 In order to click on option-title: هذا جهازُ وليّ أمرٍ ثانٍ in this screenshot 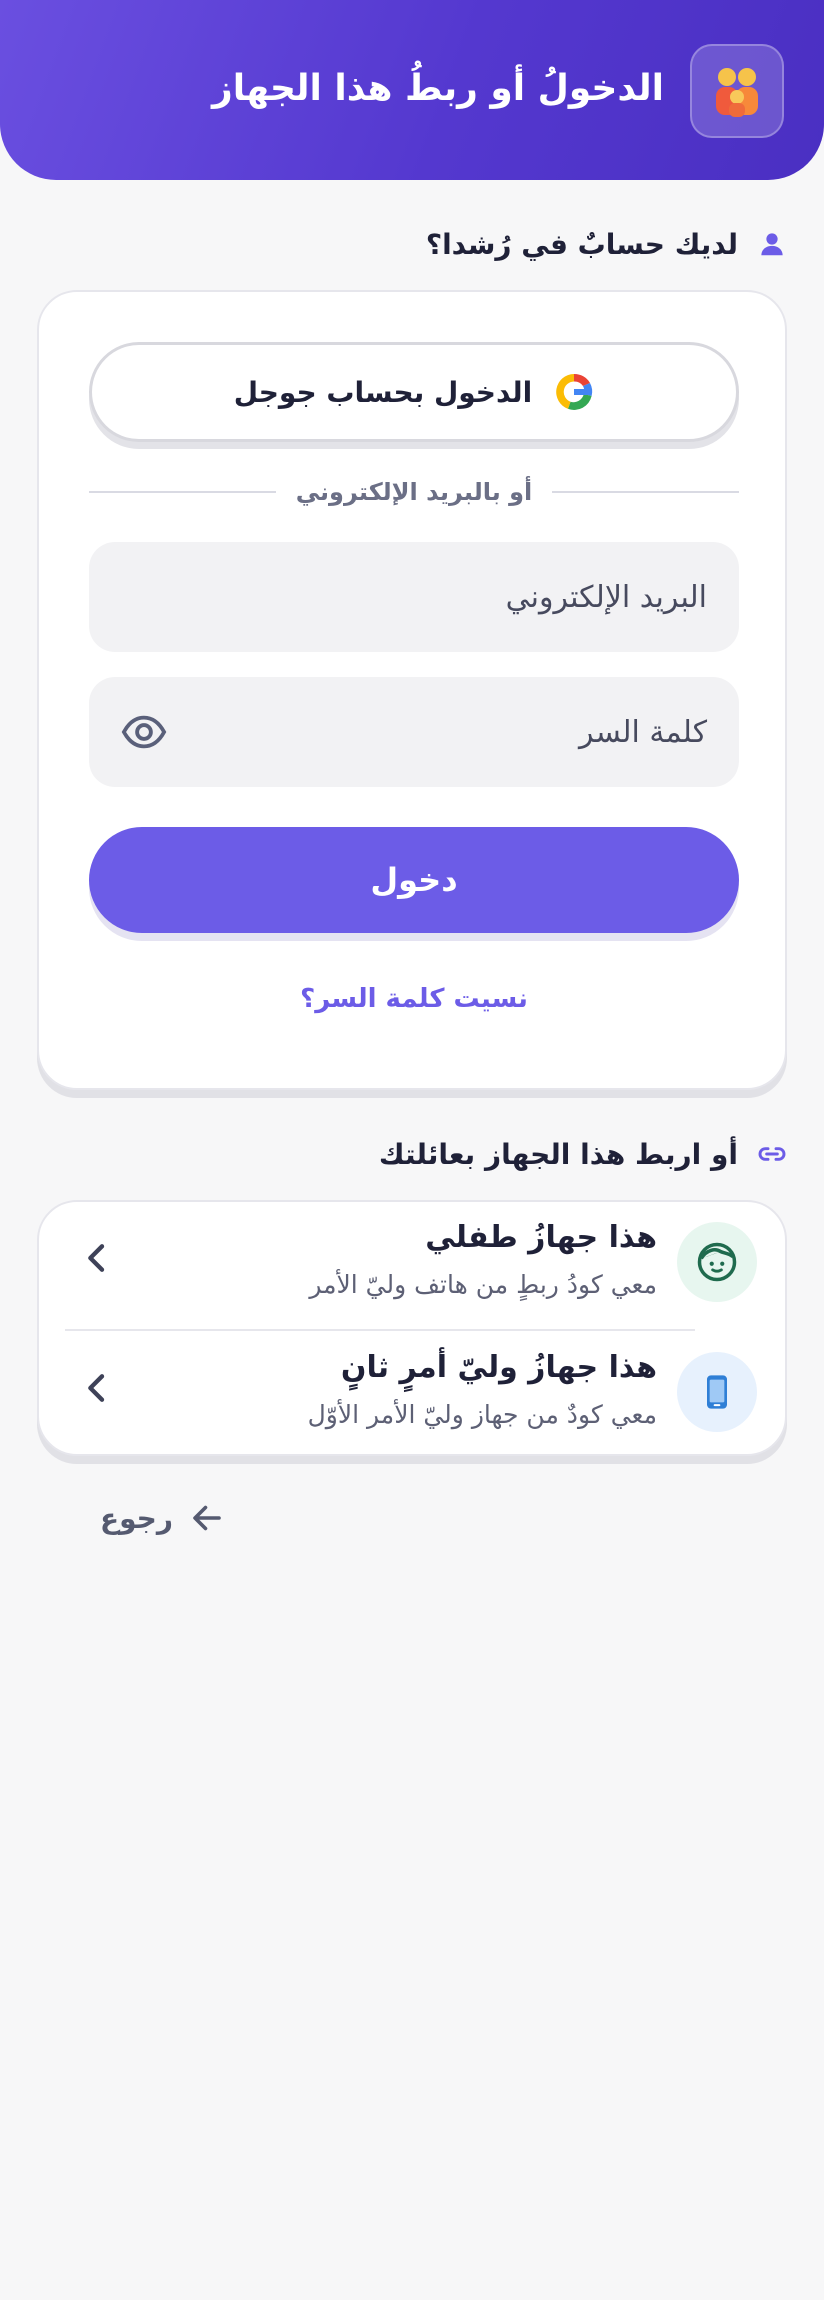, I will do `click(498, 1367)`.